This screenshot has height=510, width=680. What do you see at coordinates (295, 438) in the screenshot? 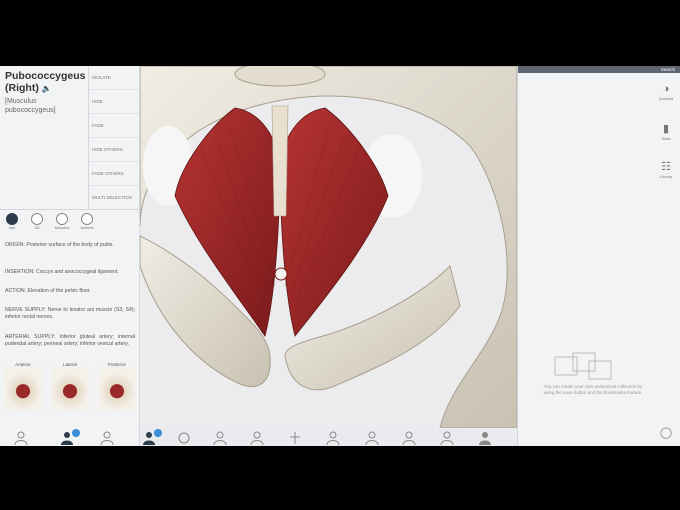
I see `lymph-icon` at bounding box center [295, 438].